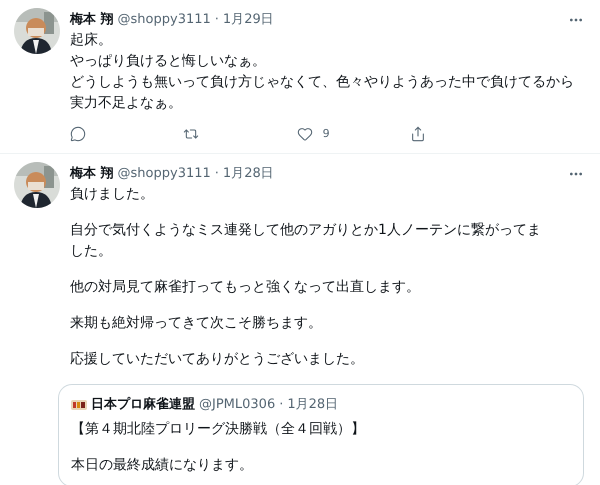  What do you see at coordinates (91, 40) in the screenshot?
I see `tweet-text: 起床。` at bounding box center [91, 40].